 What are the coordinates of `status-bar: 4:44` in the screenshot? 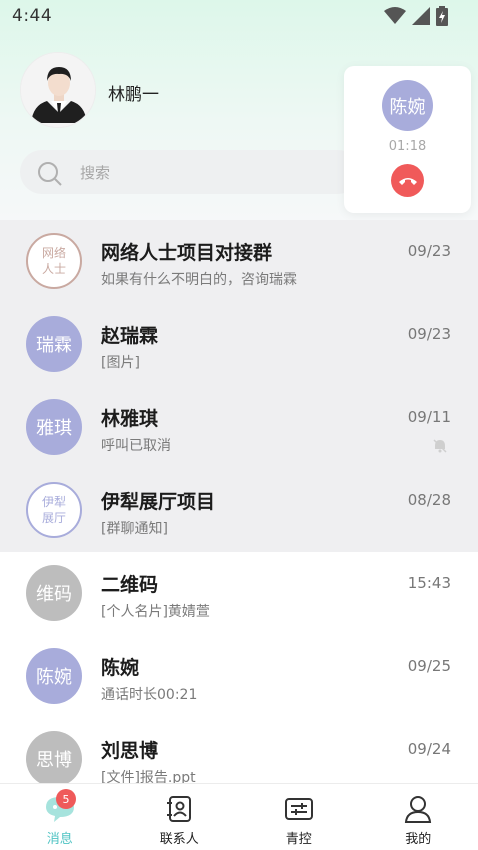 It's located at (239, 16).